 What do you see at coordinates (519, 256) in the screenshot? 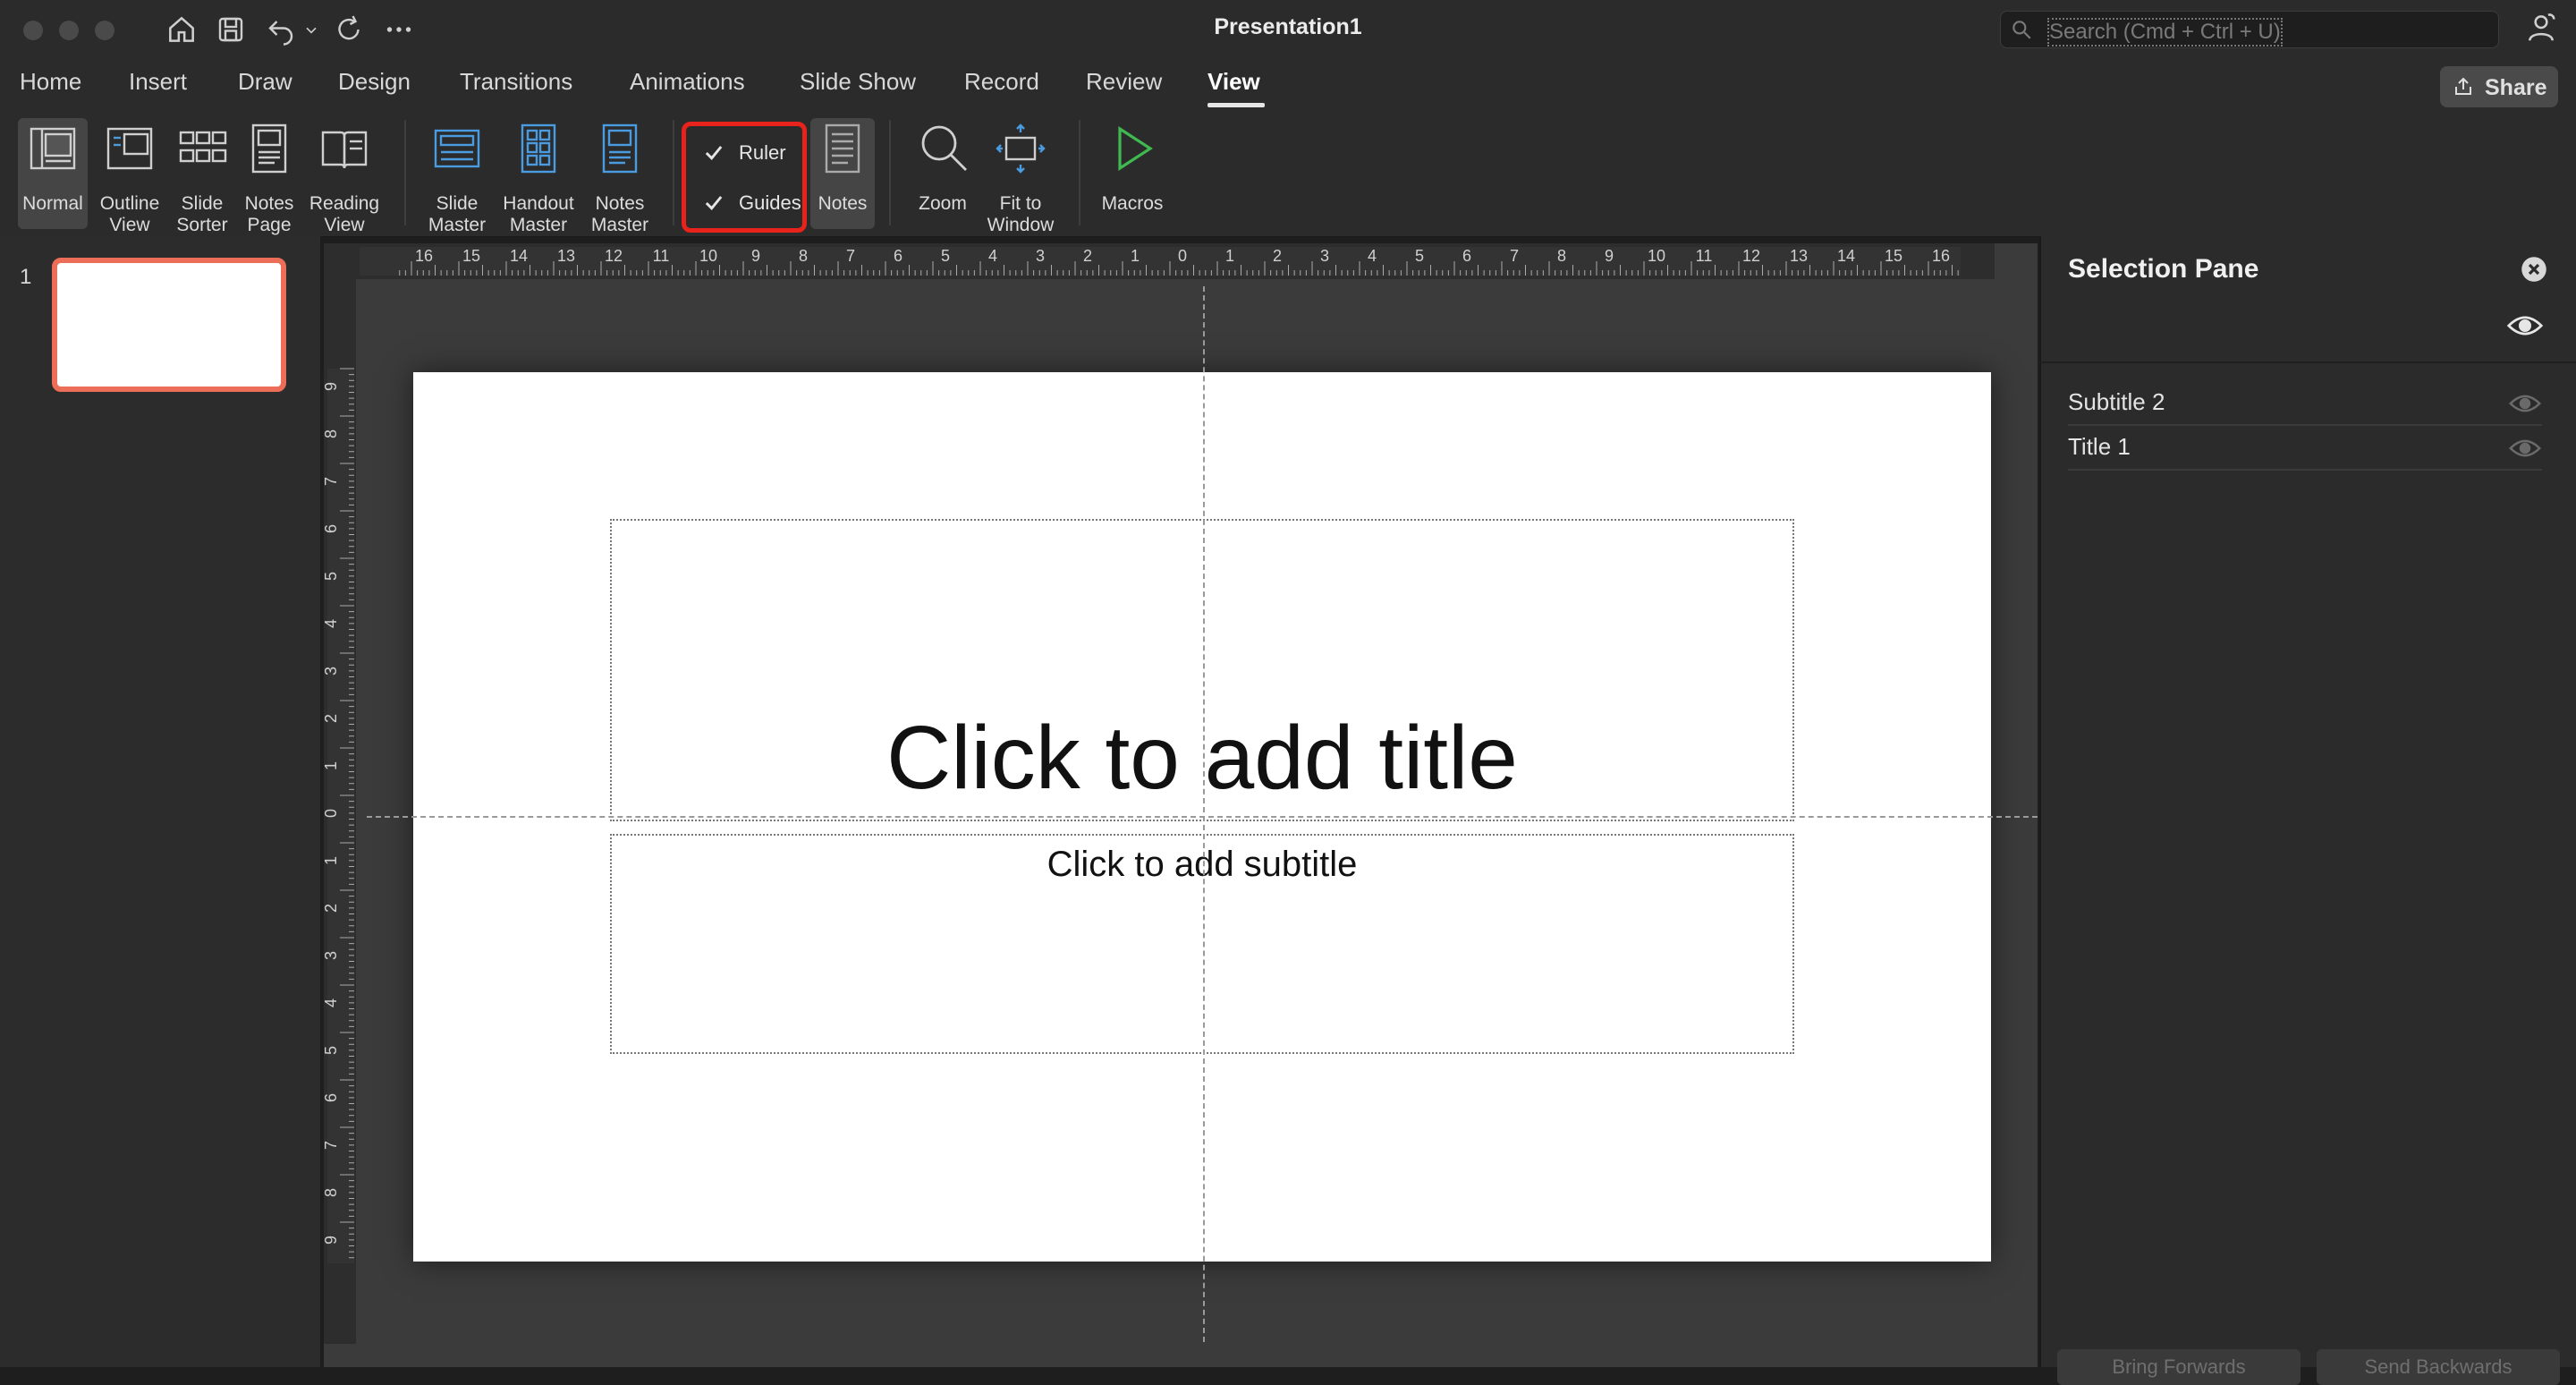
I see `ruler-label: 14` at bounding box center [519, 256].